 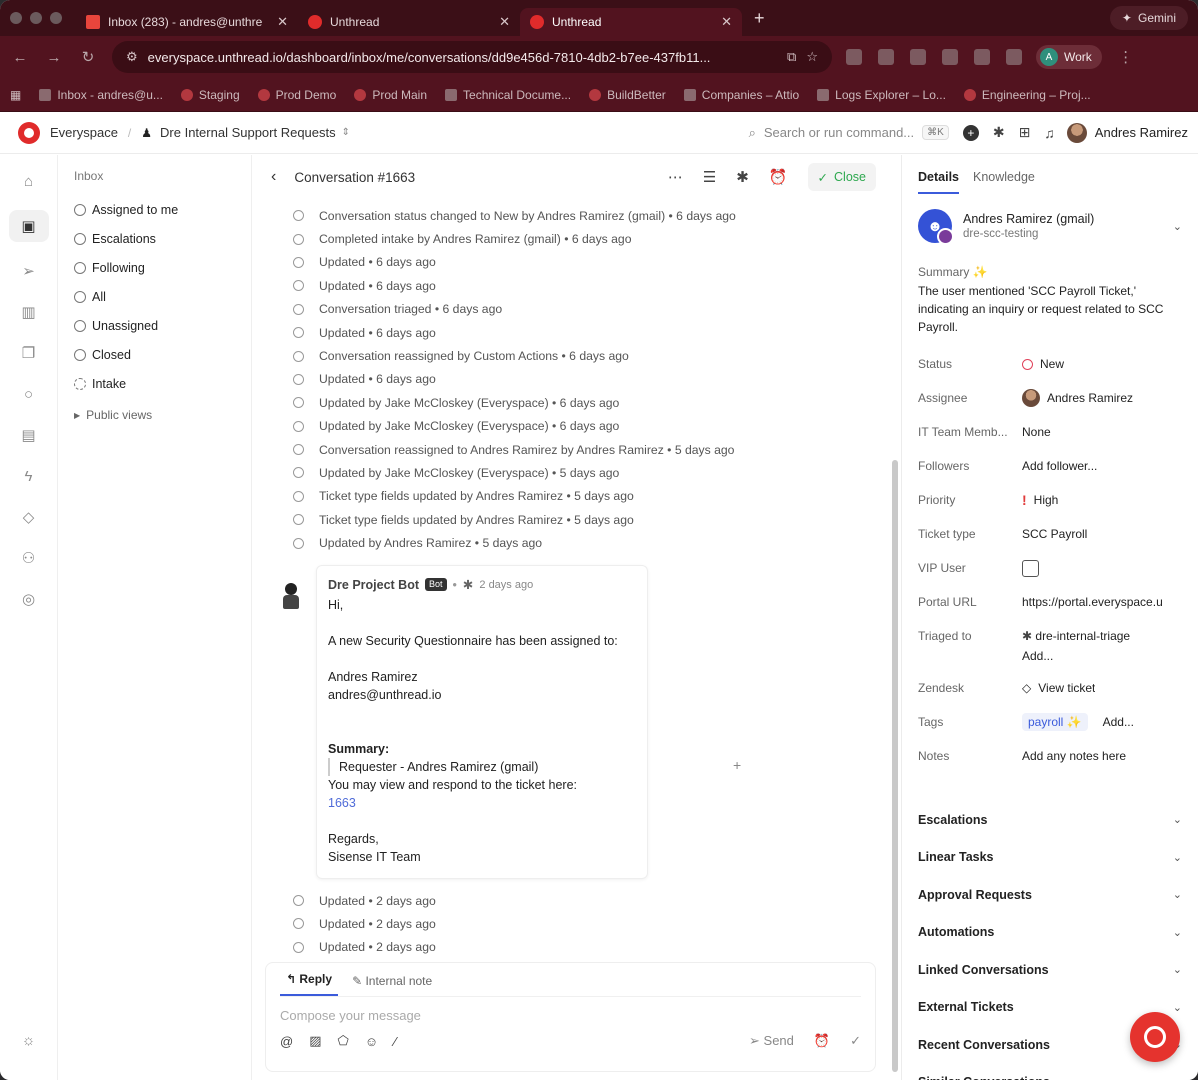 What do you see at coordinates (771, 1041) in the screenshot?
I see `send-button: ➢ Send` at bounding box center [771, 1041].